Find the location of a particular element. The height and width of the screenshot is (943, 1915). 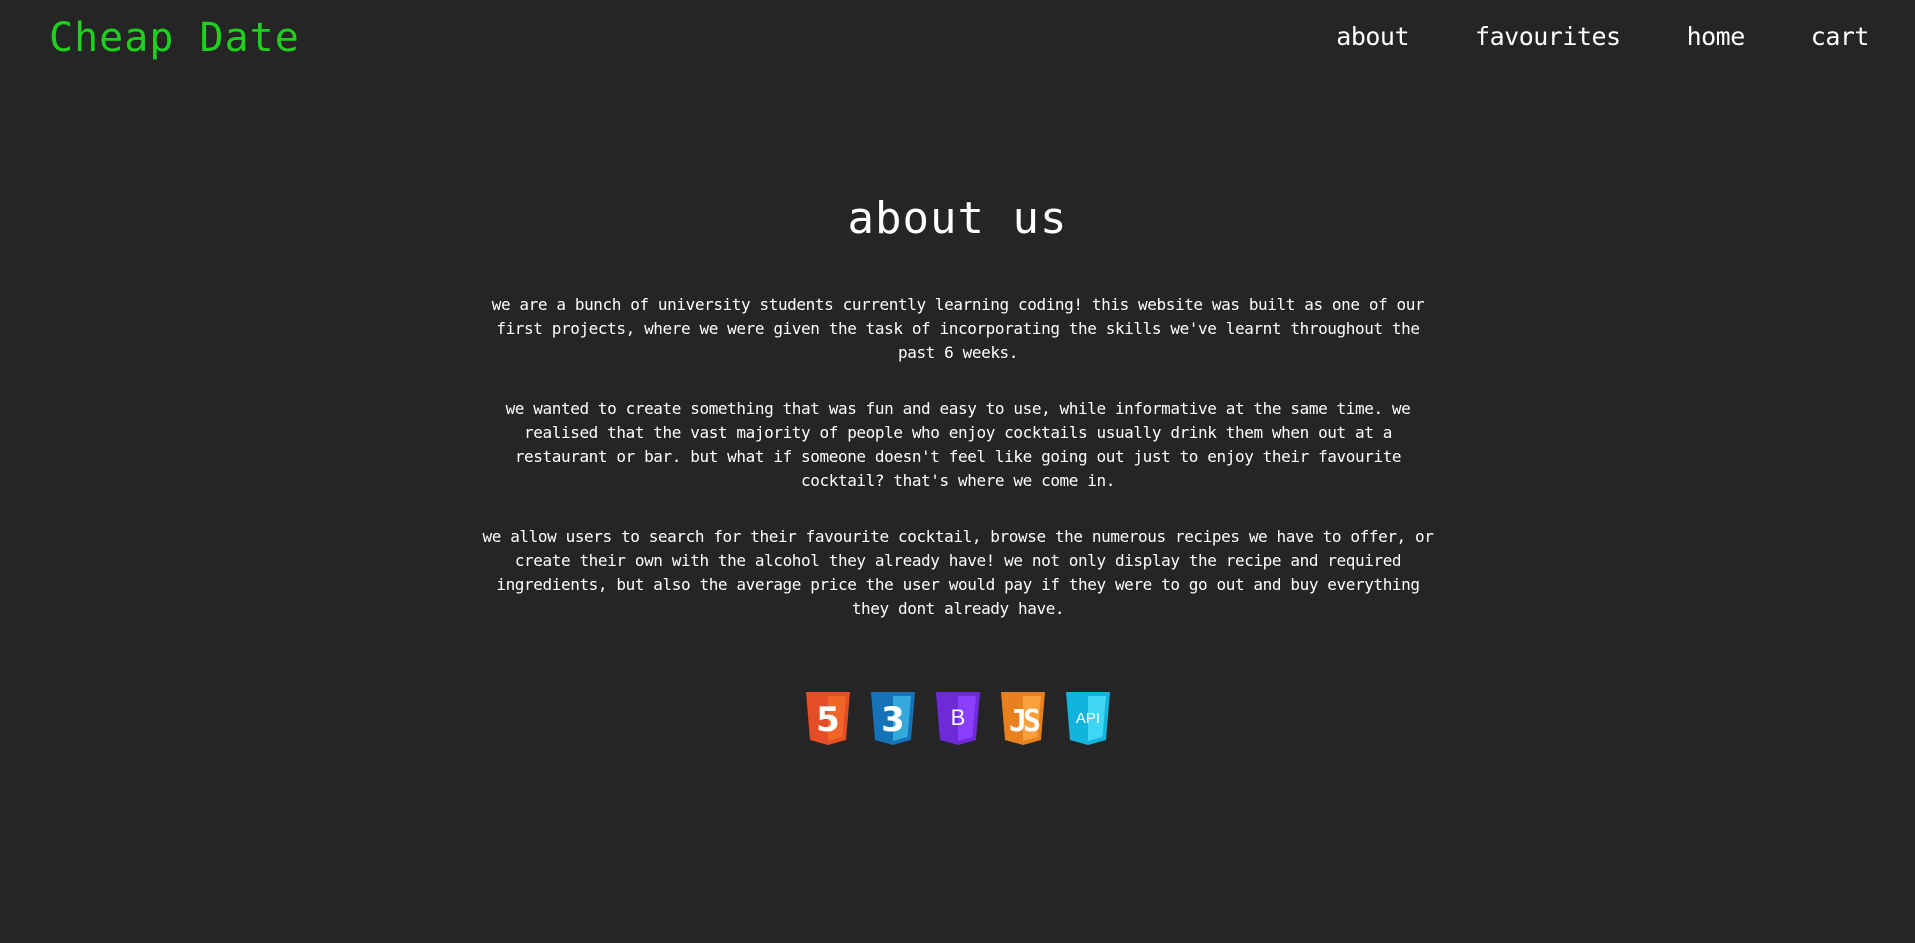

bootstrap-icon: B is located at coordinates (958, 718).